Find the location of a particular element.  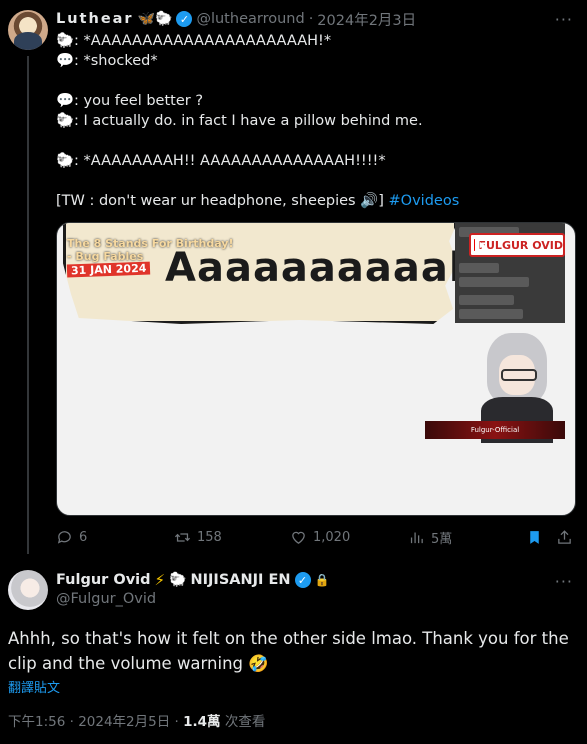

channel-badge: FULGUR OVID is located at coordinates (517, 245).